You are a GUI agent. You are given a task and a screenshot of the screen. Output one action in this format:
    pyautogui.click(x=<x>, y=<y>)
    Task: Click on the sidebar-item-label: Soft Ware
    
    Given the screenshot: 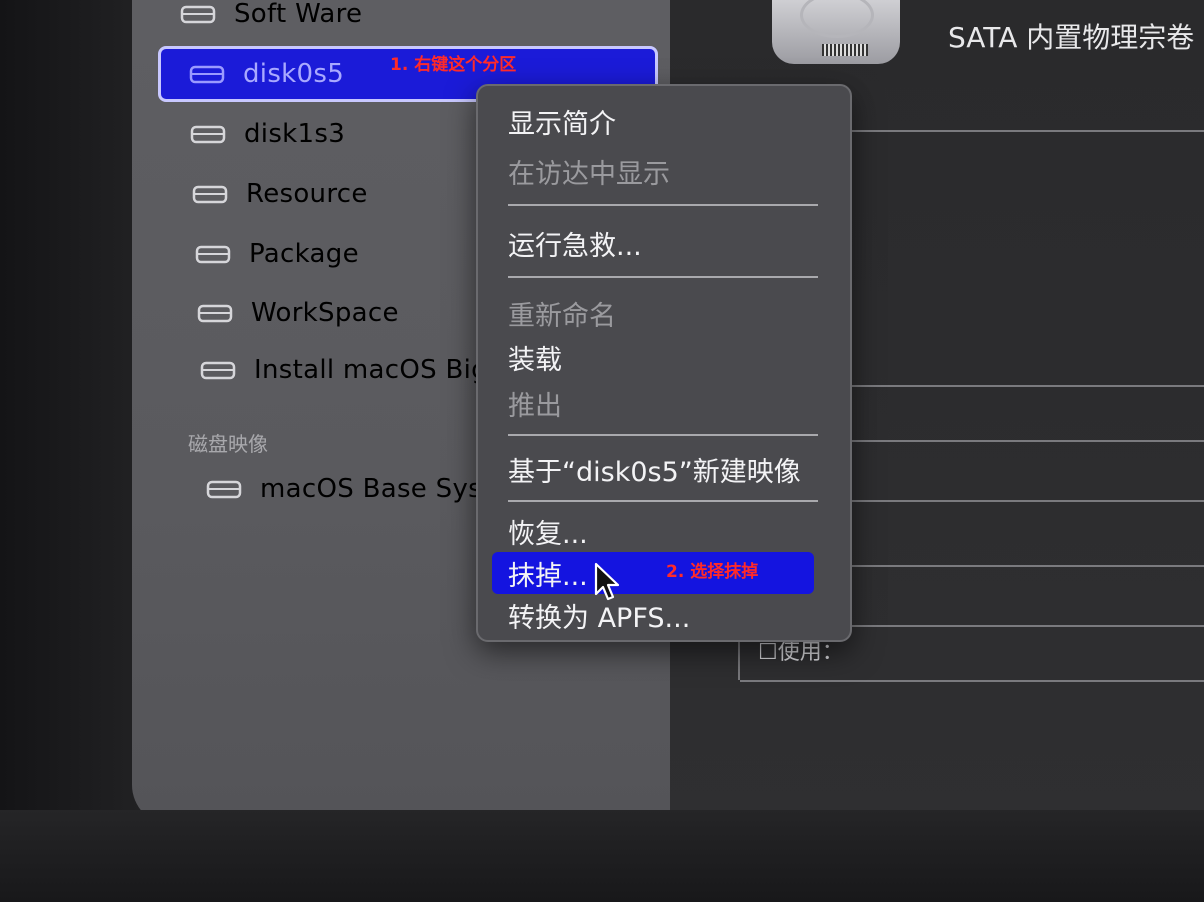 What is the action you would take?
    pyautogui.click(x=298, y=14)
    